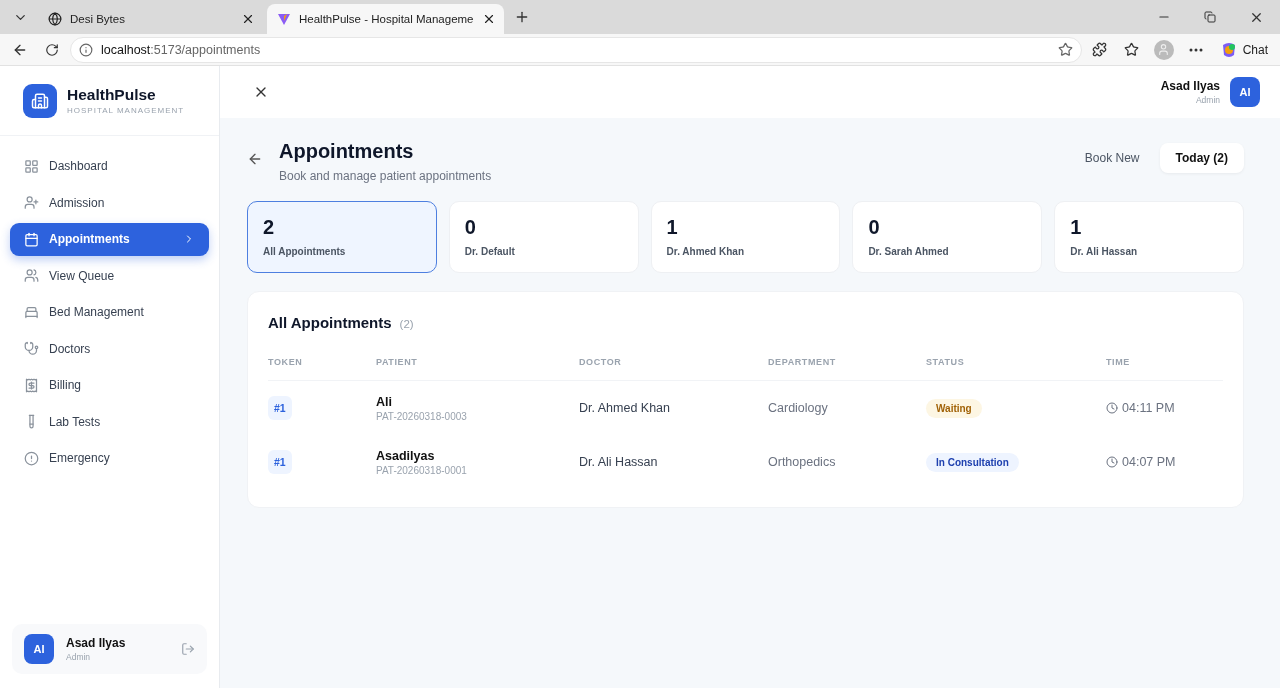 The width and height of the screenshot is (1280, 688). Describe the element at coordinates (150, 19) in the screenshot. I see `browser-tab: Desi Bytes` at that location.